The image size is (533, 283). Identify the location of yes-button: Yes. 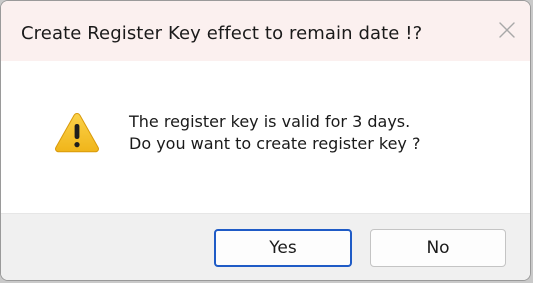
(283, 248).